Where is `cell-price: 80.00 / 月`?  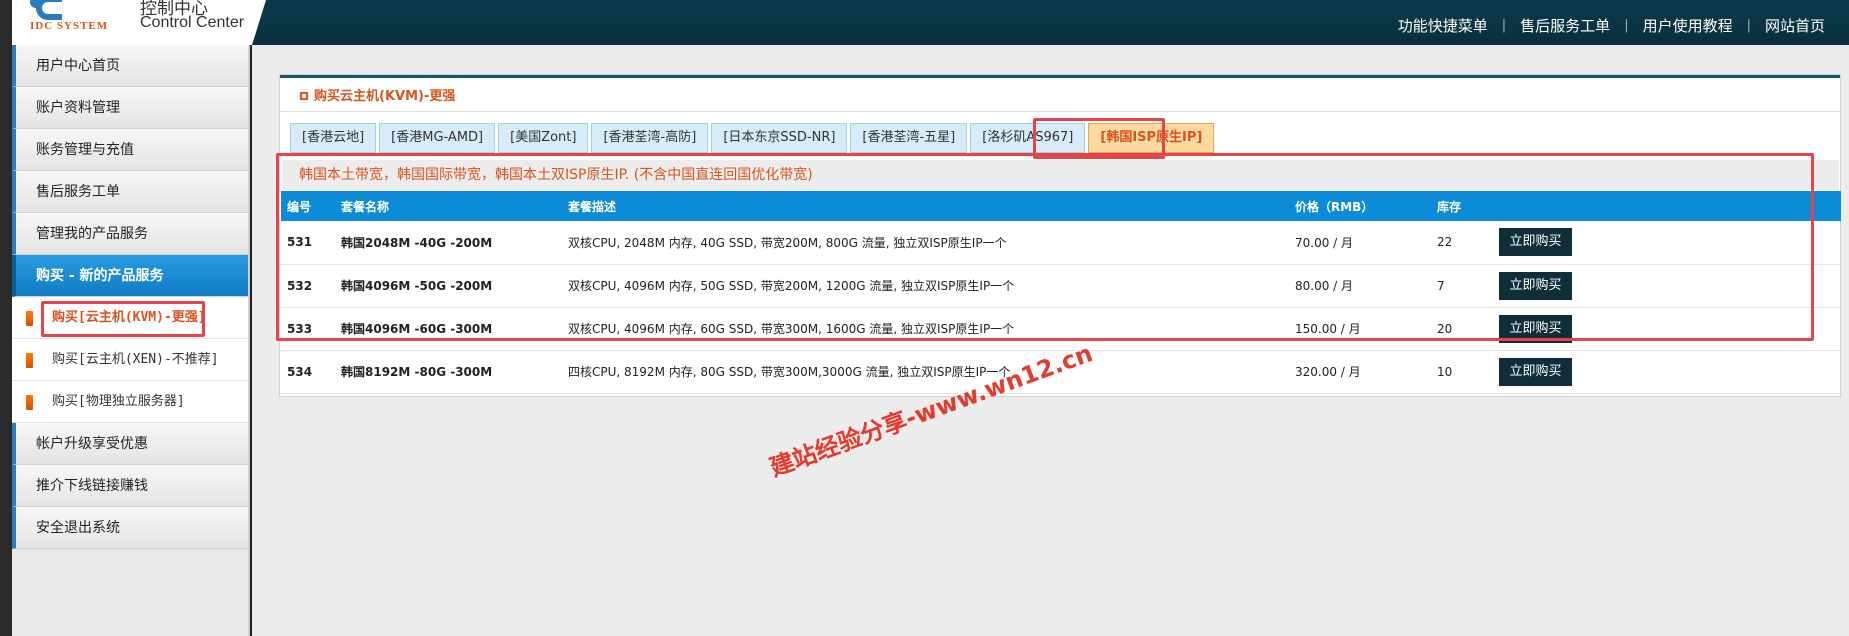
cell-price: 80.00 / 月 is located at coordinates (1360, 286).